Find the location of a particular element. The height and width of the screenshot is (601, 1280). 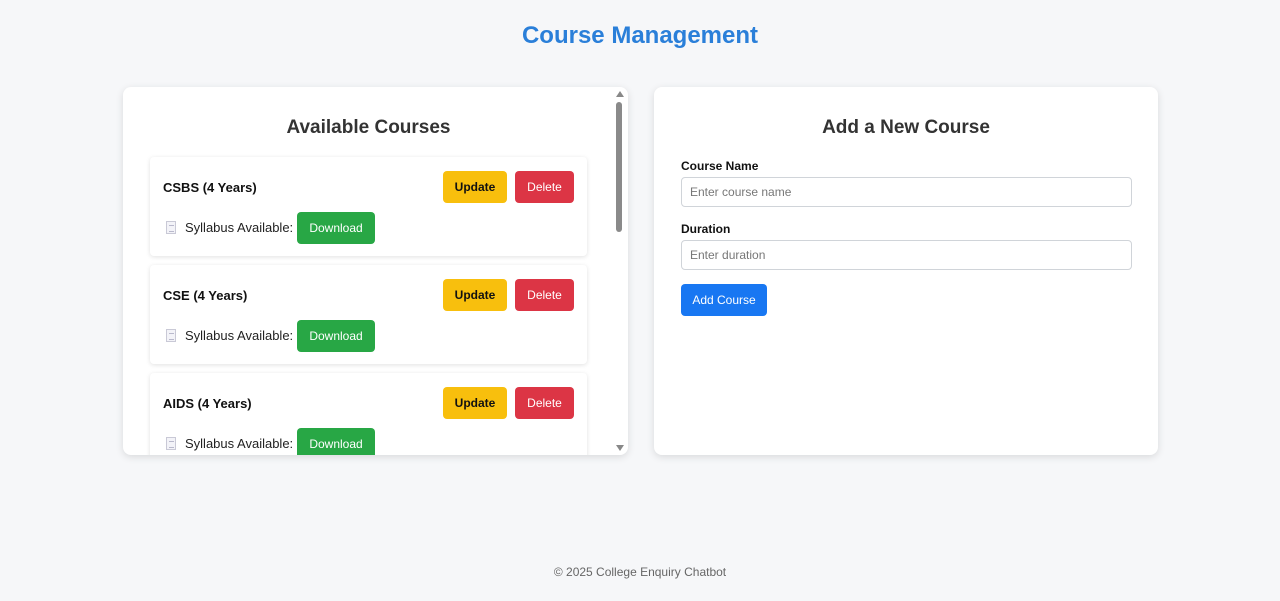

footer: © 2025 College Enquiry Chatbot is located at coordinates (640, 572).